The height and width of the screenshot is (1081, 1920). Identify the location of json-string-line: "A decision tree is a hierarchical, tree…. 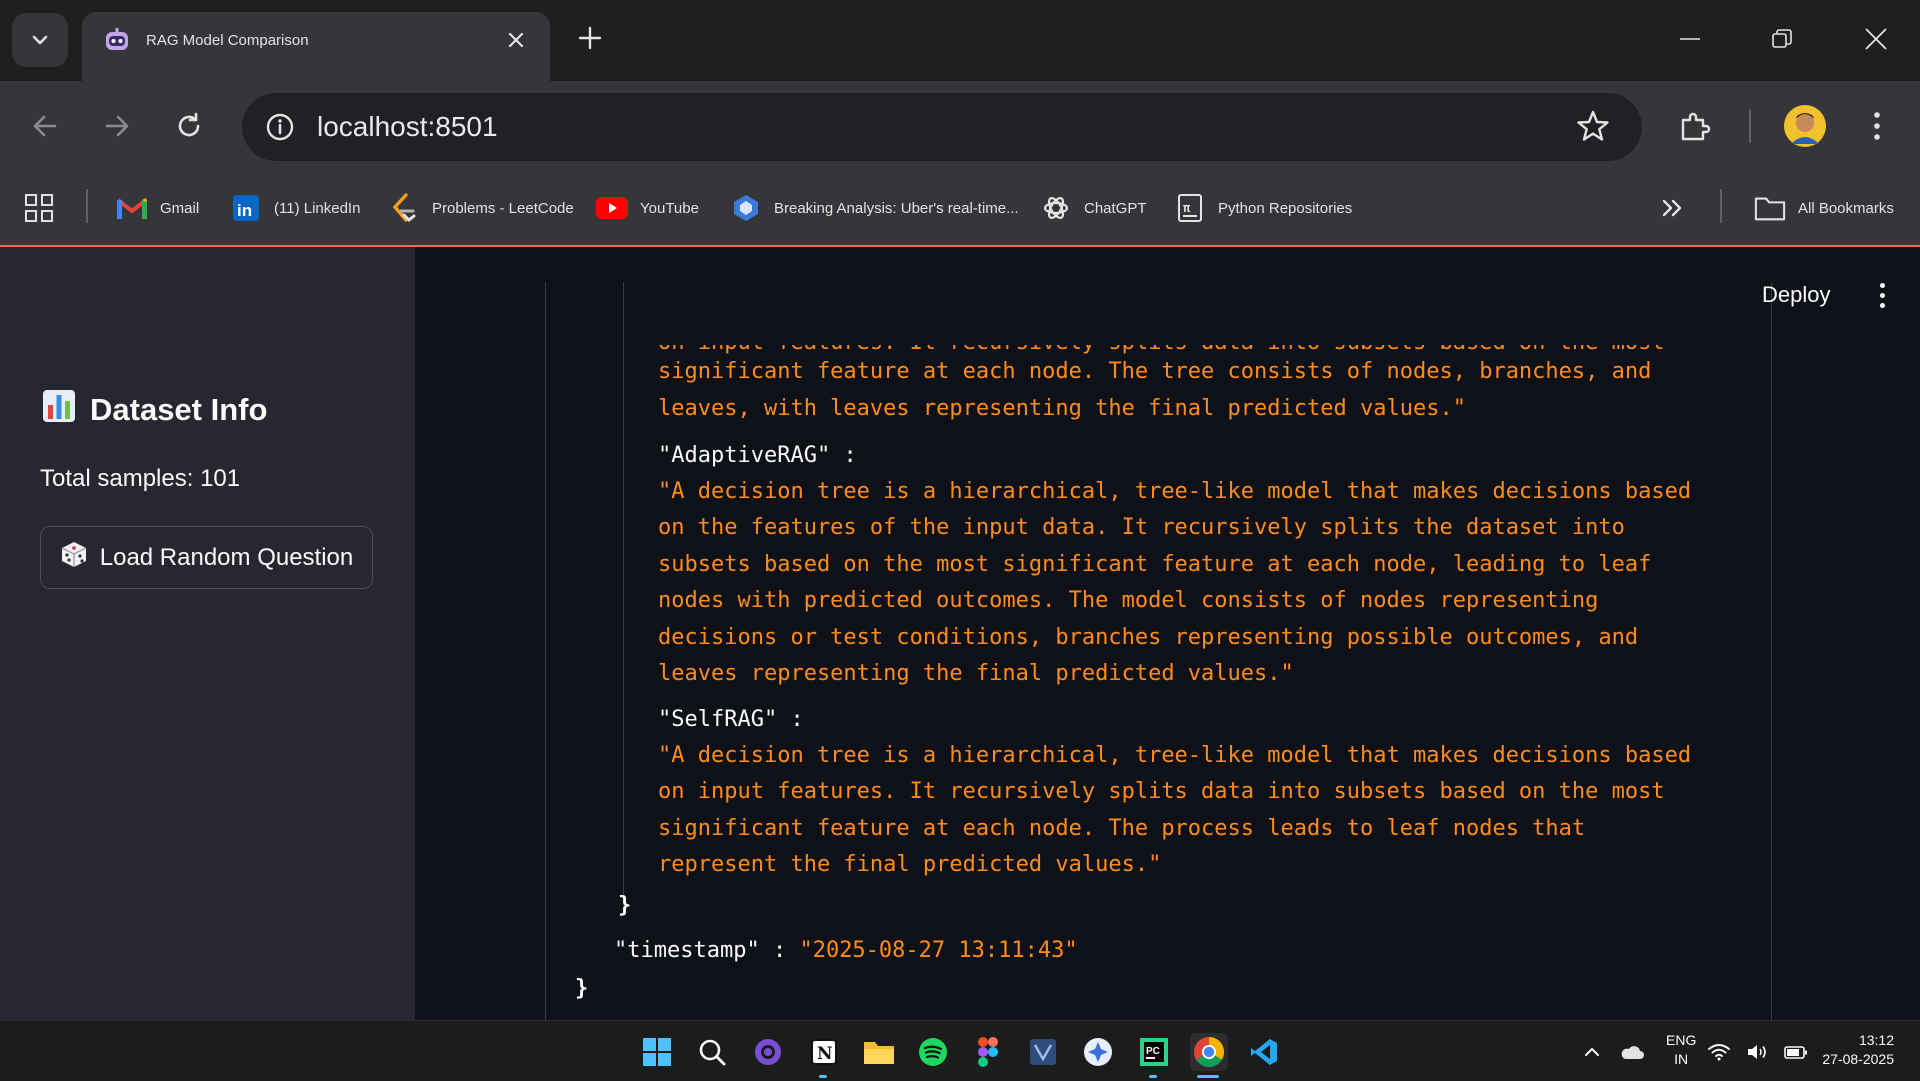
(1175, 491).